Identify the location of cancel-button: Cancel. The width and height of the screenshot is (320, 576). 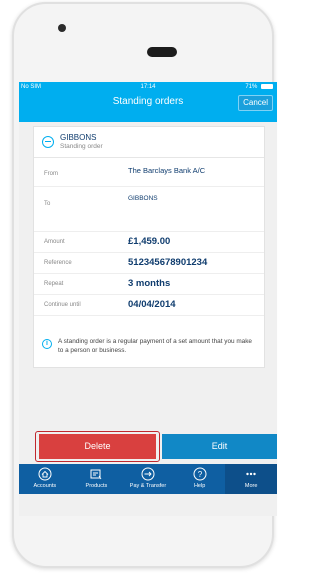
(255, 103).